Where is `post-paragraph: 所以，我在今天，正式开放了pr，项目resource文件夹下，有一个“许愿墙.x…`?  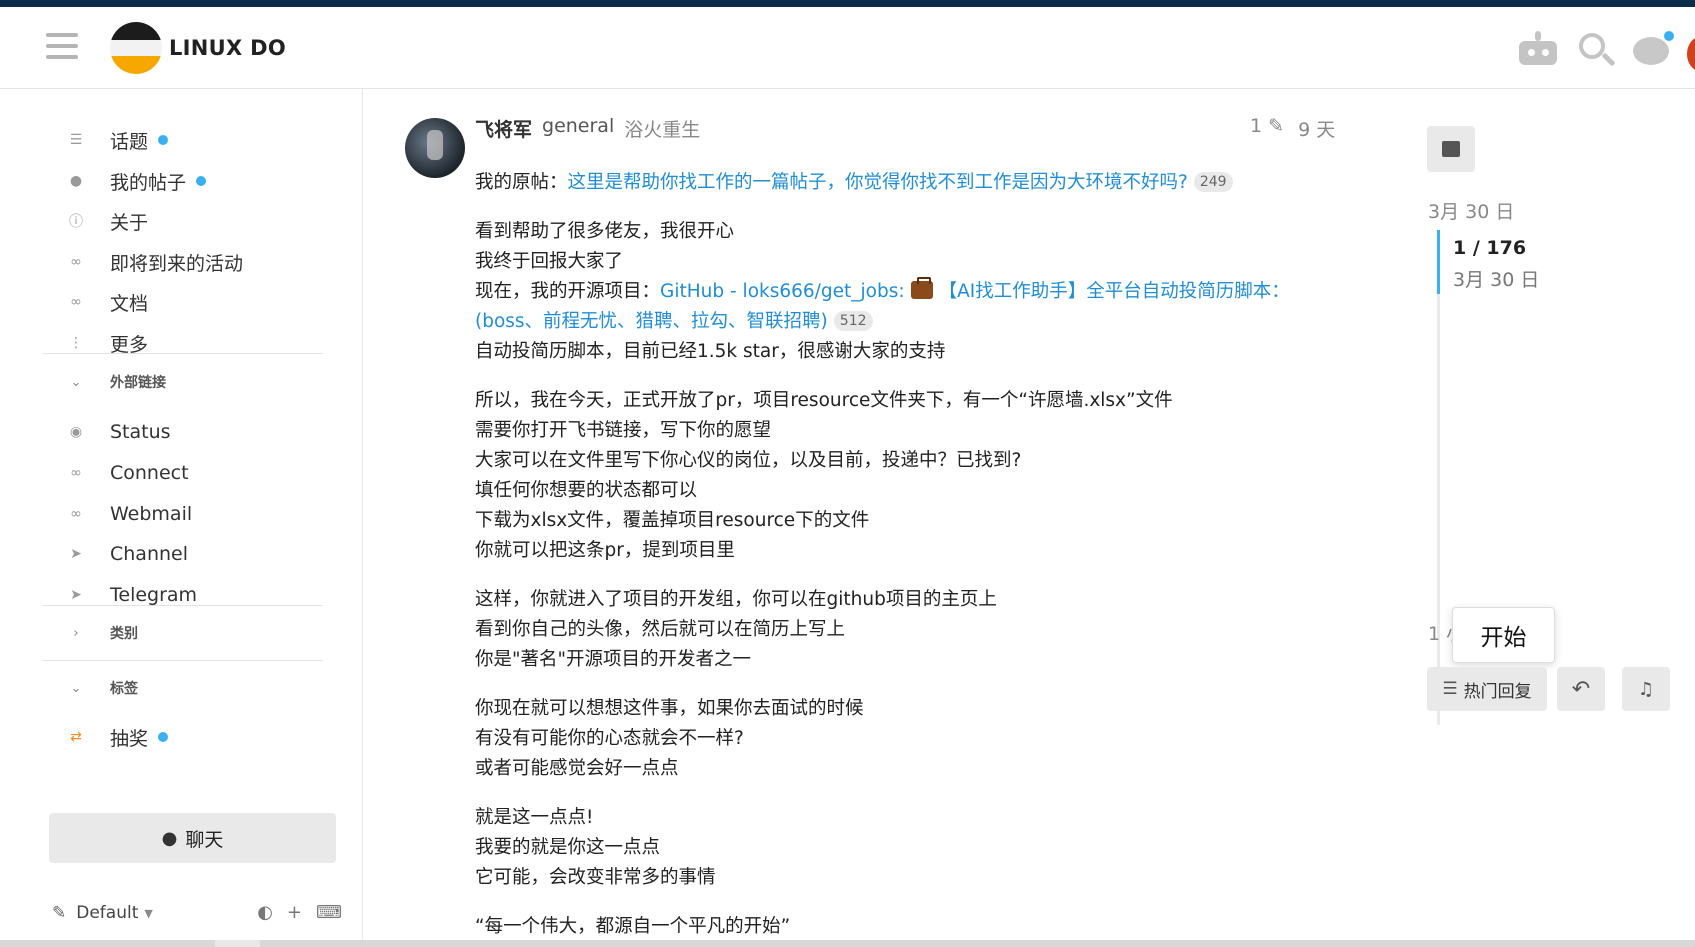
post-paragraph: 所以，我在今天，正式开放了pr，项目resource文件夹下，有一个“许愿墙.x… is located at coordinates (824, 475).